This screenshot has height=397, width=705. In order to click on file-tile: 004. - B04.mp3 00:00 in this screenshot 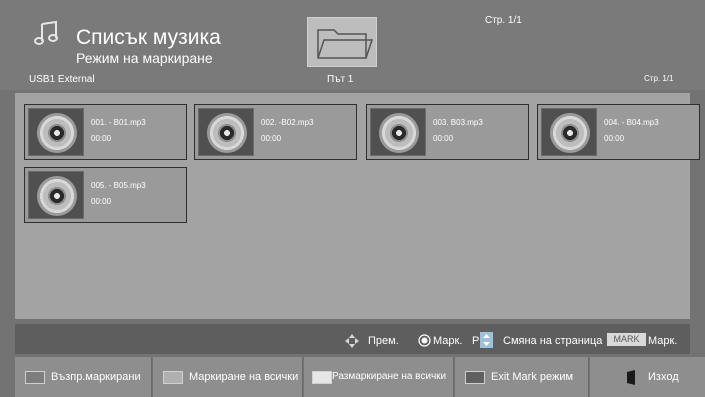, I will do `click(618, 132)`.